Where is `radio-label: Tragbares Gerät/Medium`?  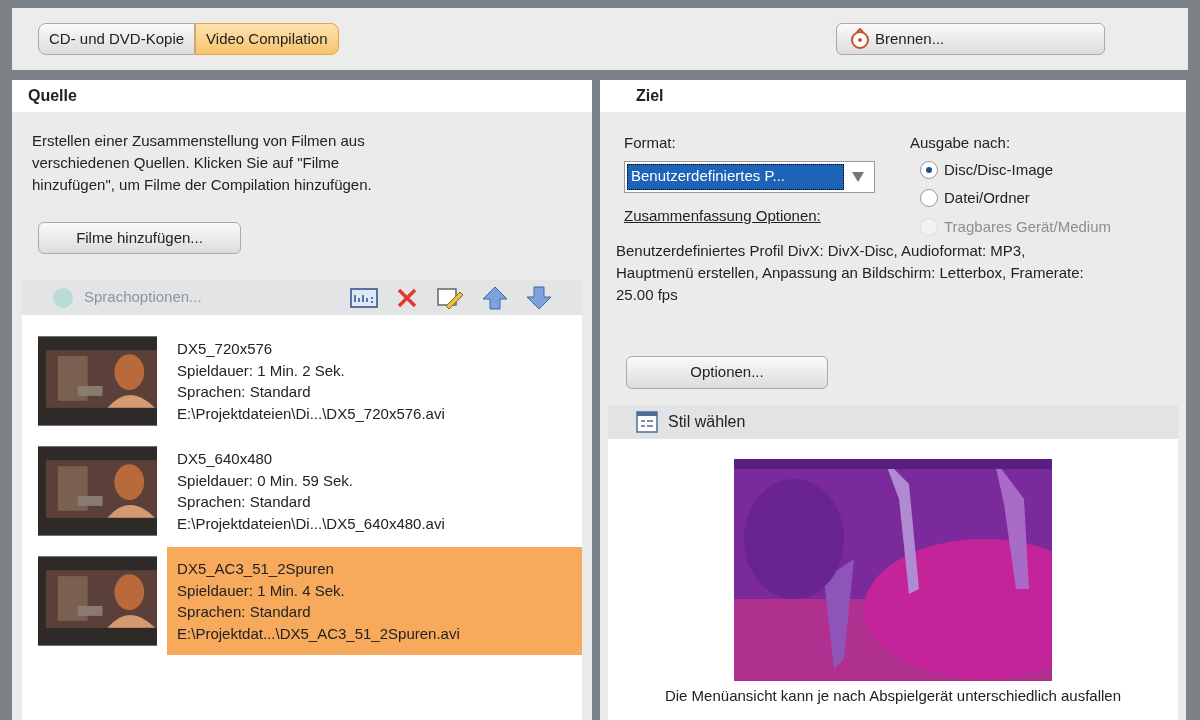
radio-label: Tragbares Gerät/Medium is located at coordinates (1027, 226).